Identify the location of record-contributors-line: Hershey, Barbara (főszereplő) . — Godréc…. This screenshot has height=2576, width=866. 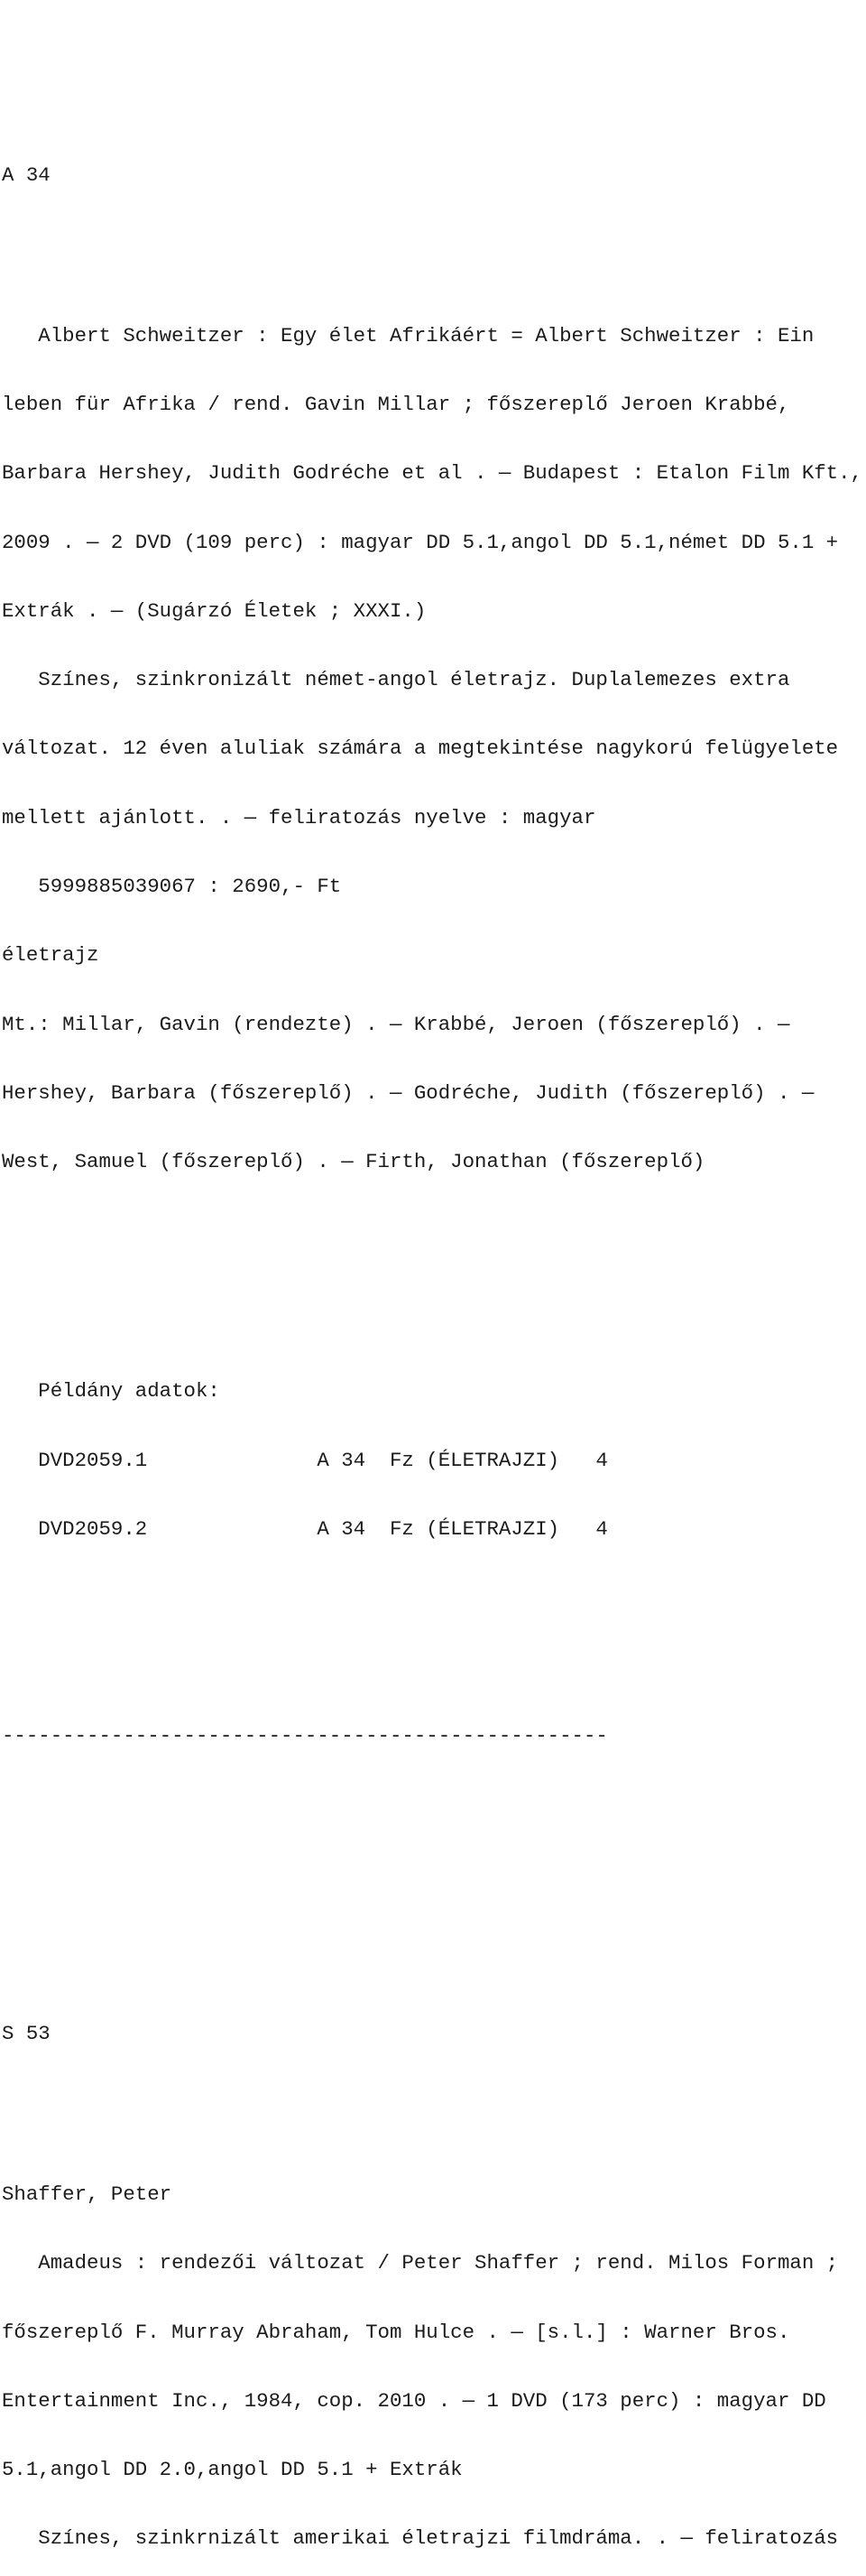
(408, 1092).